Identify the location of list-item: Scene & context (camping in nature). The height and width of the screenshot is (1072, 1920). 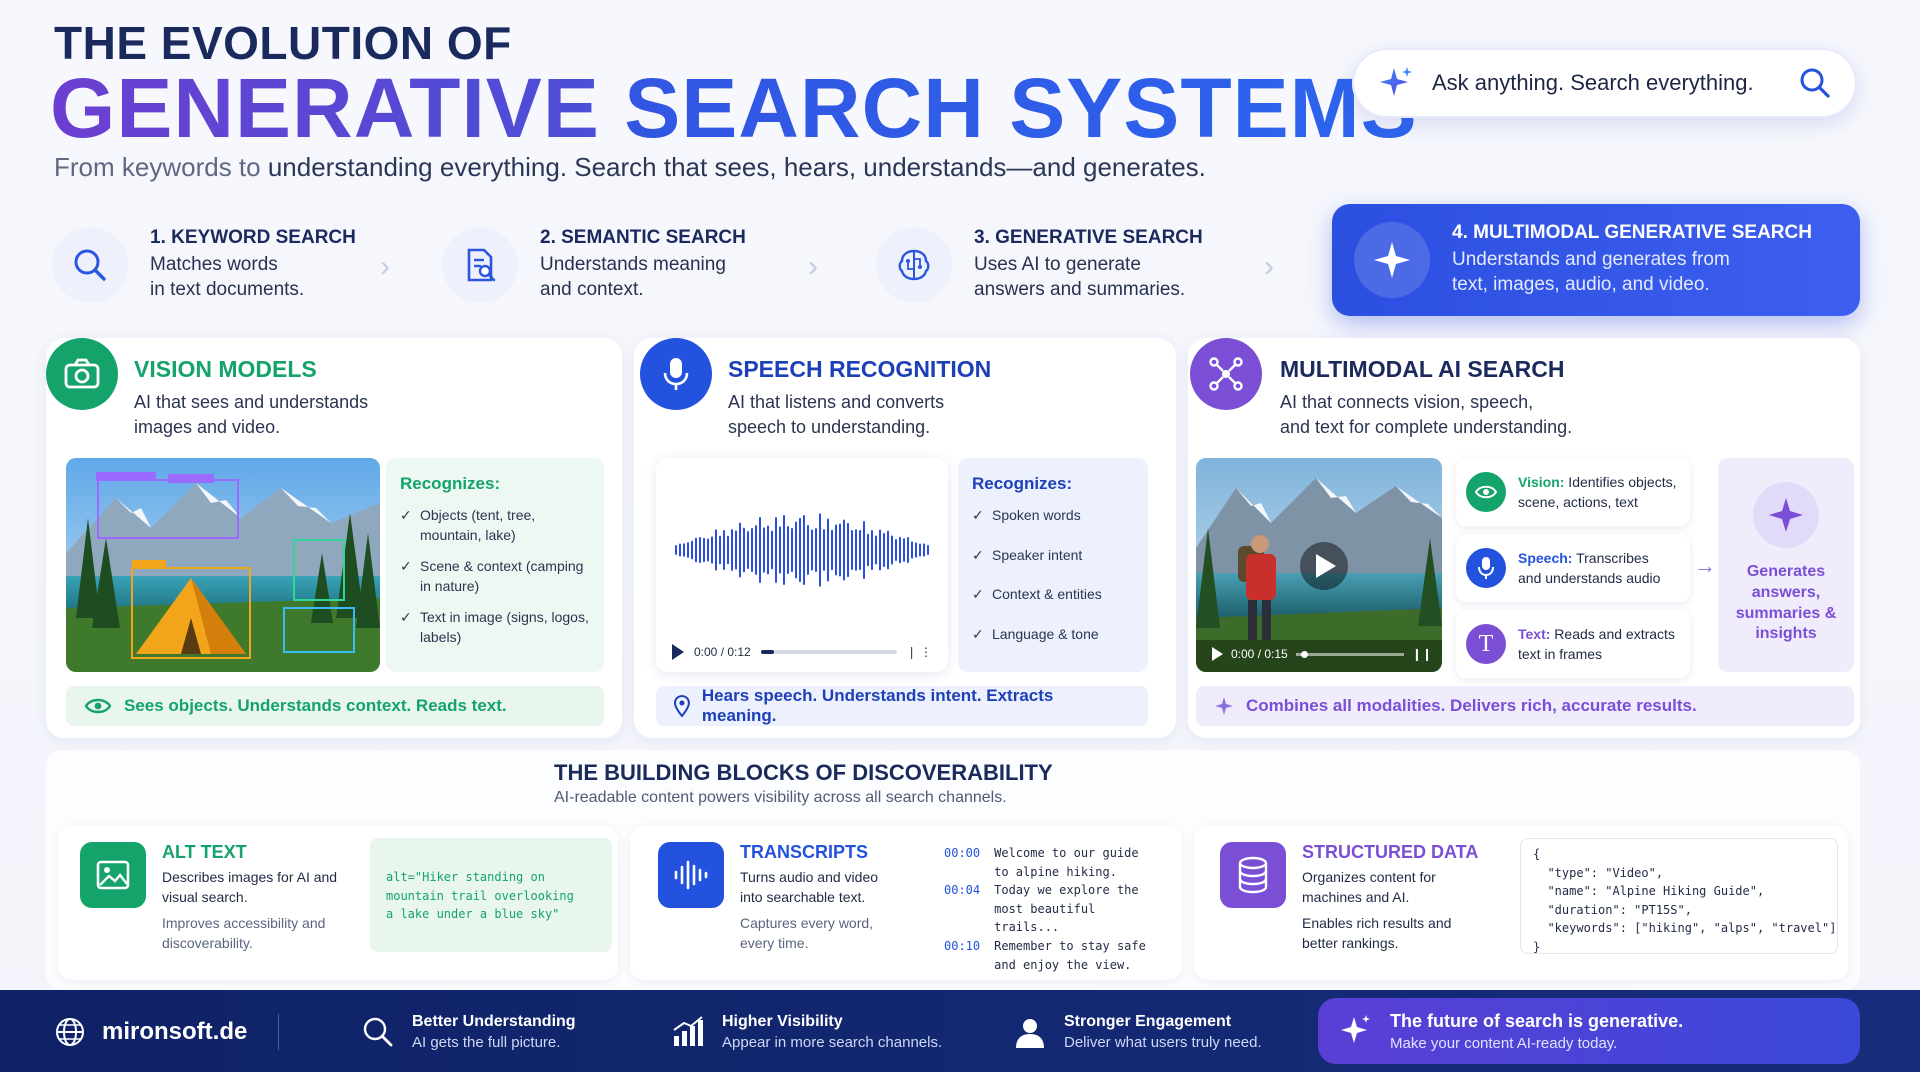
(495, 576).